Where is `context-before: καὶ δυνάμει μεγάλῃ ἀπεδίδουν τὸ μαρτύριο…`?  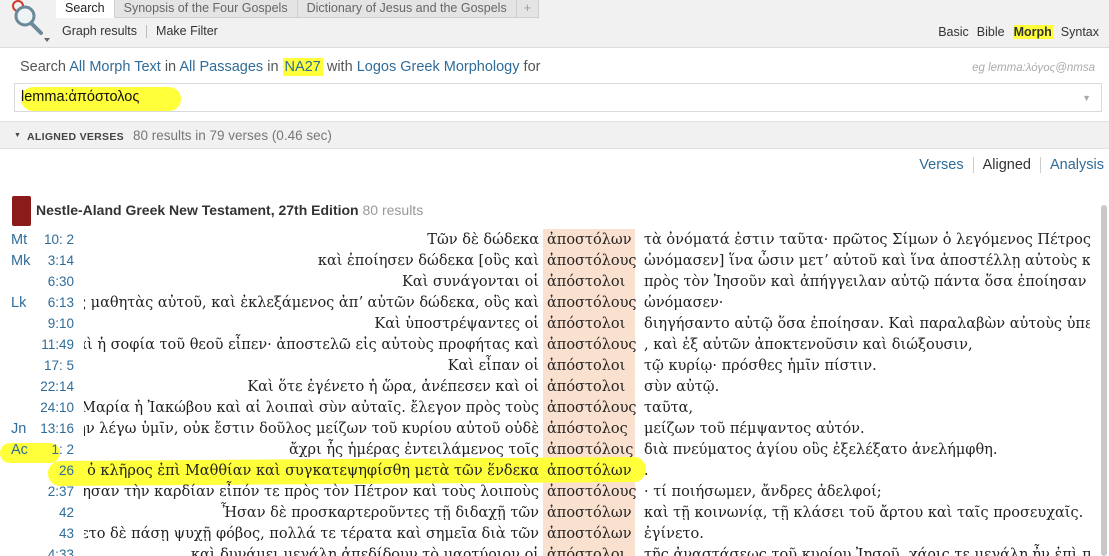 context-before: καὶ δυνάμει μεγάλῃ ἀπεδίδουν τὸ μαρτύριο… is located at coordinates (364, 551).